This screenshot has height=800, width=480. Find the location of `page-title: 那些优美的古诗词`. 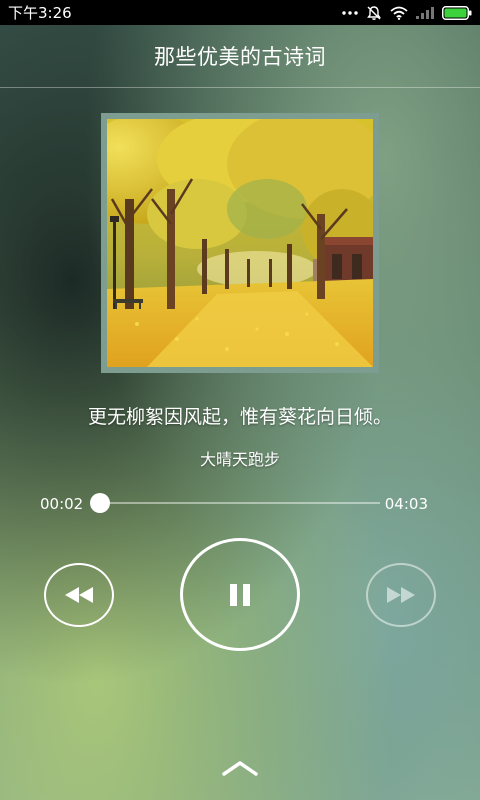

page-title: 那些优美的古诗词 is located at coordinates (240, 57).